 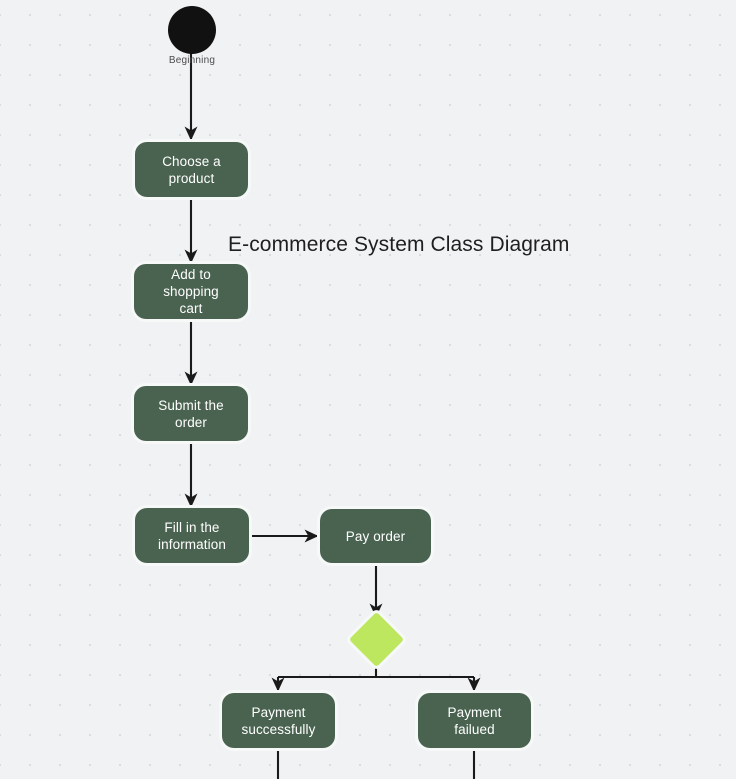 I want to click on node-payment-failued: Payment failued, so click(x=474, y=720).